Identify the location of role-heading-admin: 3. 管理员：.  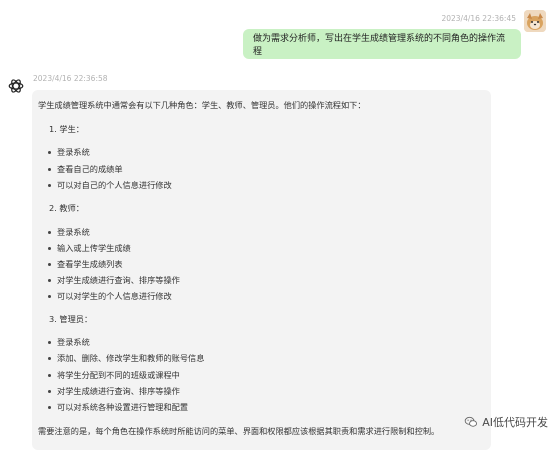
(71, 319).